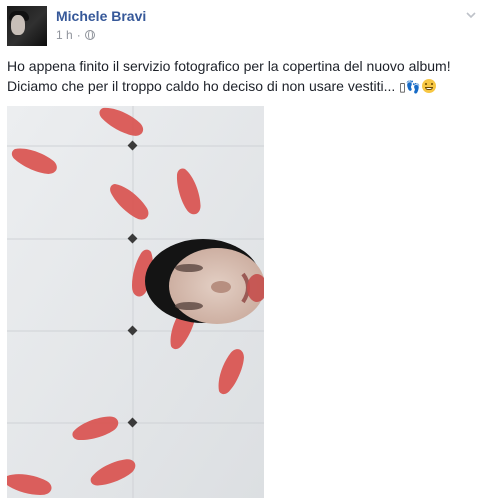  Describe the element at coordinates (413, 87) in the screenshot. I see `footprints-icon: 👣` at that location.